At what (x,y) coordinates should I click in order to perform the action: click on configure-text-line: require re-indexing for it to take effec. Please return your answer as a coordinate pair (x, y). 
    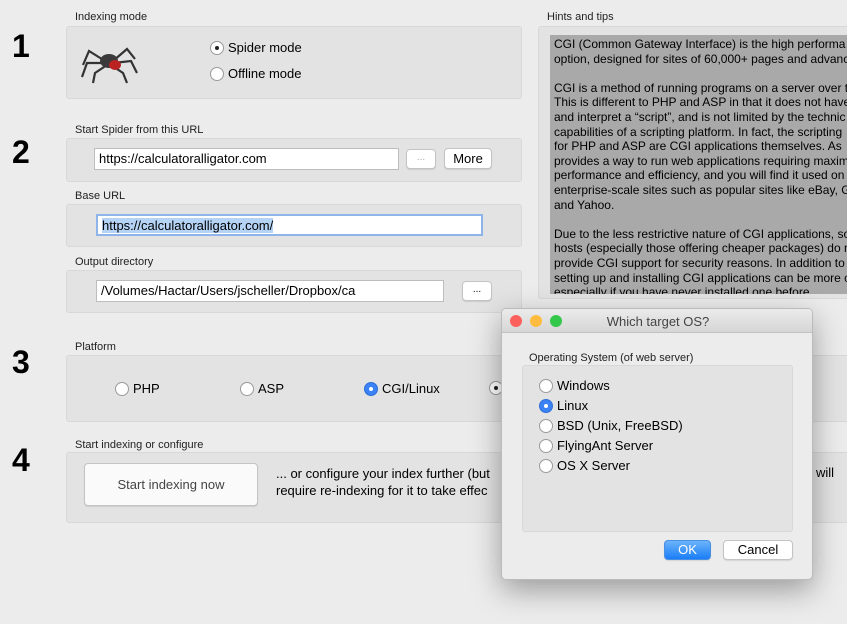
    Looking at the image, I should click on (382, 490).